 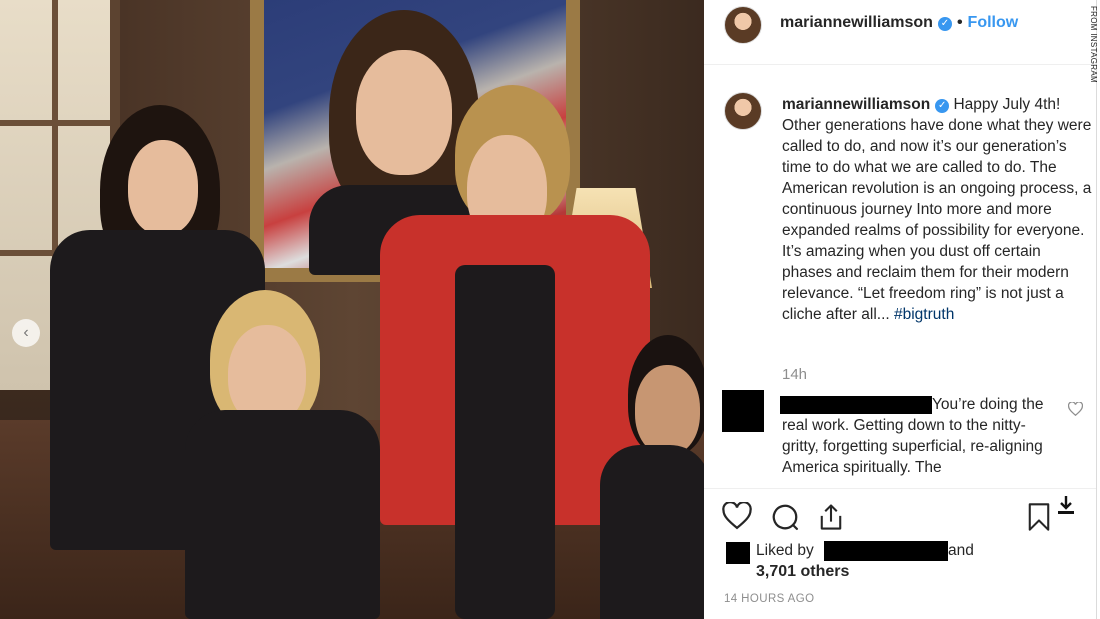 I want to click on bookmark-icon, so click(x=1039, y=519).